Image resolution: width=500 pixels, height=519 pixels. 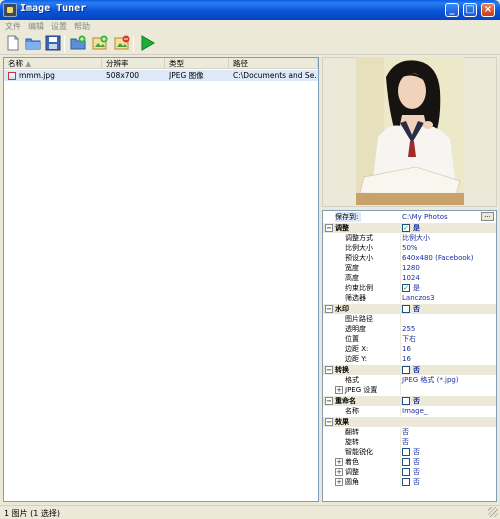 What do you see at coordinates (133, 63) in the screenshot?
I see `column-header-resolution: 分辨率` at bounding box center [133, 63].